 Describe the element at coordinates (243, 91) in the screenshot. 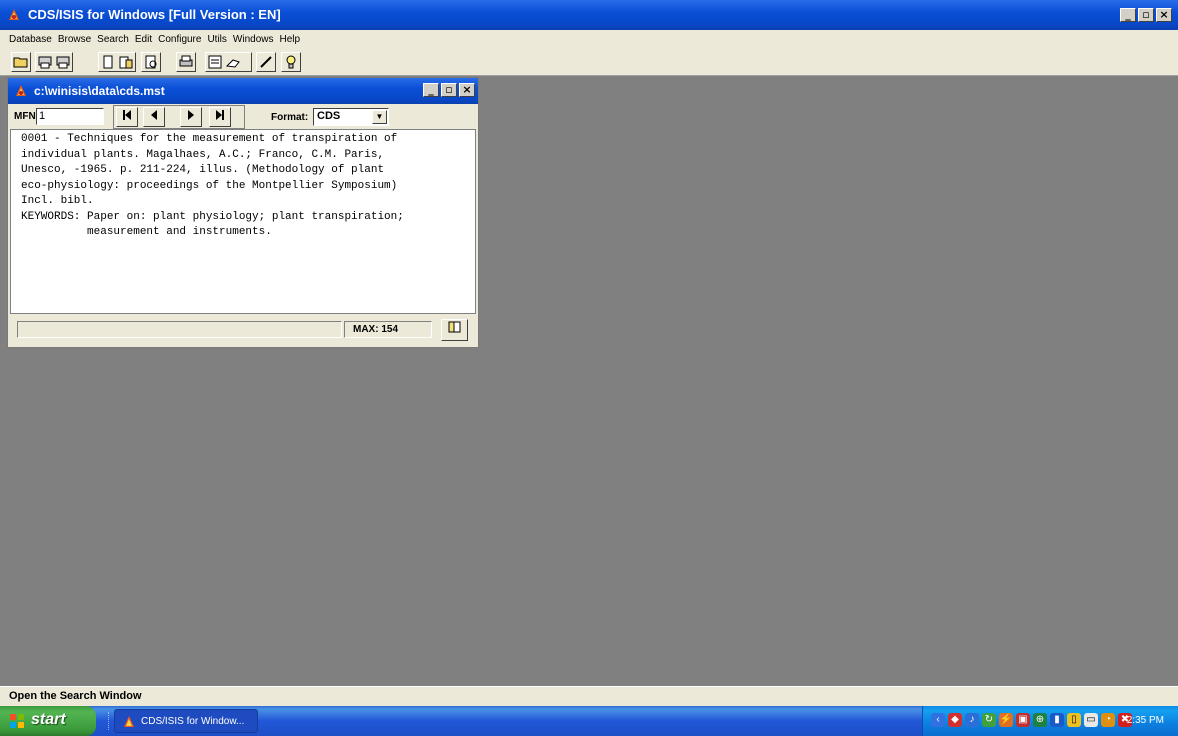

I see `record-window-title-bar: c:\winisis\data\cds.mst _ ▫ ×` at that location.